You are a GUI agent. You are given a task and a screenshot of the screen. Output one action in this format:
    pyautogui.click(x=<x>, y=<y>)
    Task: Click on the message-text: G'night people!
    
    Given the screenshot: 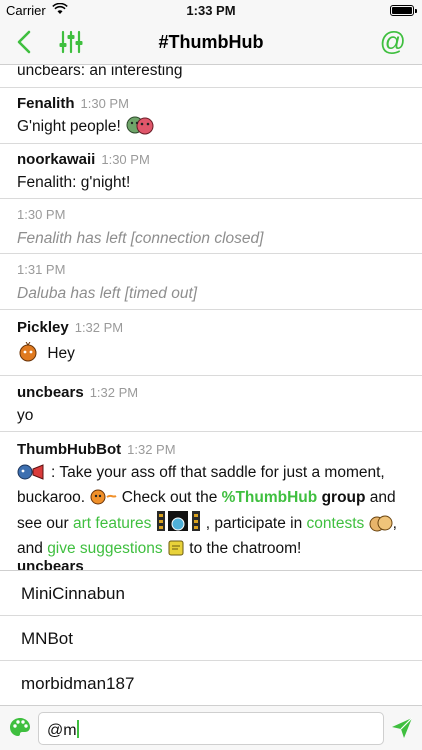 What is the action you would take?
    pyautogui.click(x=69, y=126)
    